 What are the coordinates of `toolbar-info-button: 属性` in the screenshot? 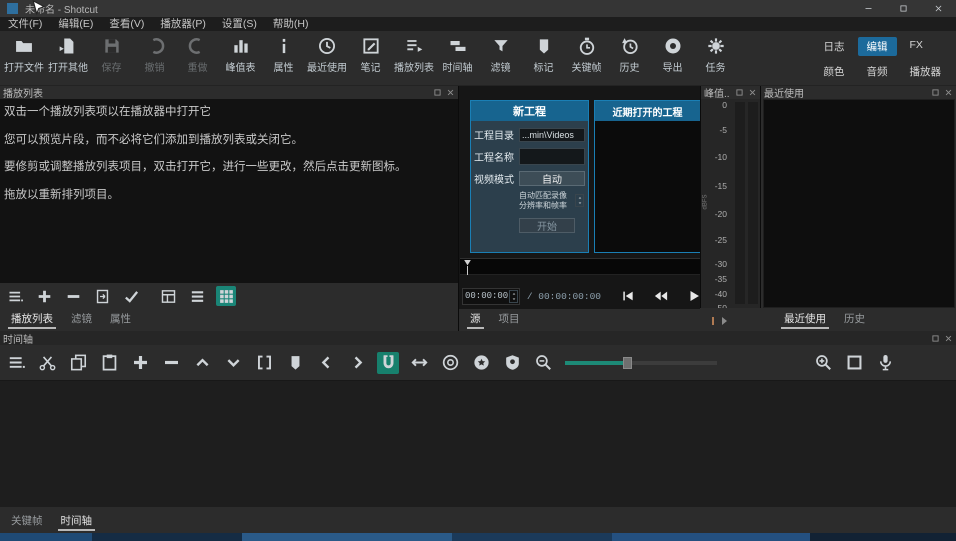 It's located at (283, 55).